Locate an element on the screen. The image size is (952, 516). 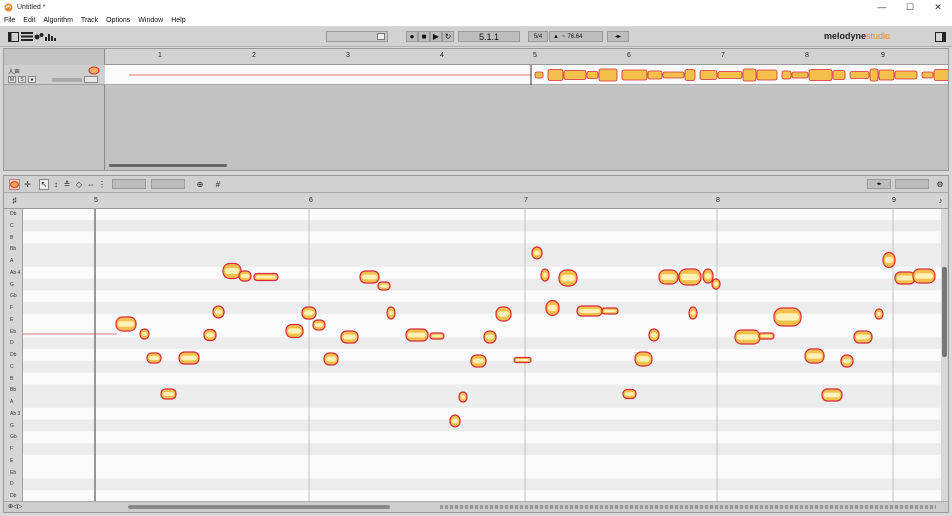
main-tool-icon is located at coordinates (14, 184).